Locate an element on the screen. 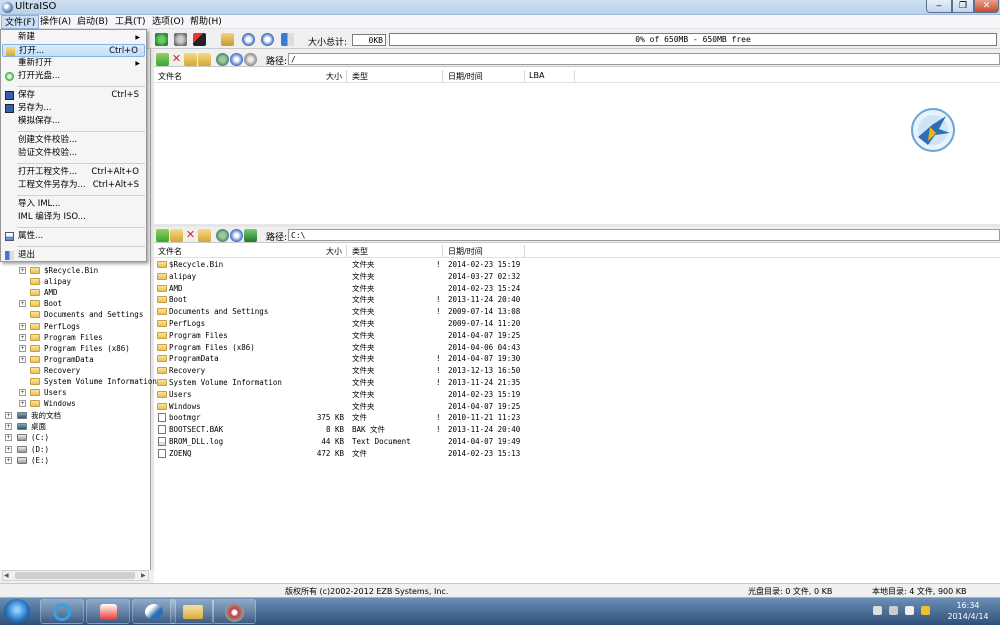  menu-save: 保存 Ctrl+S is located at coordinates (73, 95).